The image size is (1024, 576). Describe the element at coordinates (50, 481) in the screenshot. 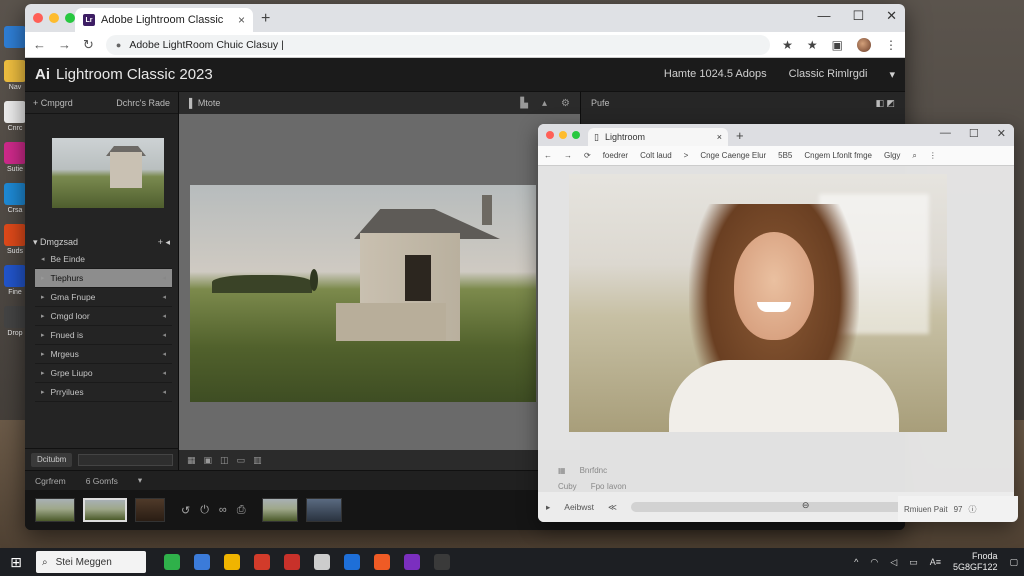

I see `status-left: Cgrfrem` at that location.